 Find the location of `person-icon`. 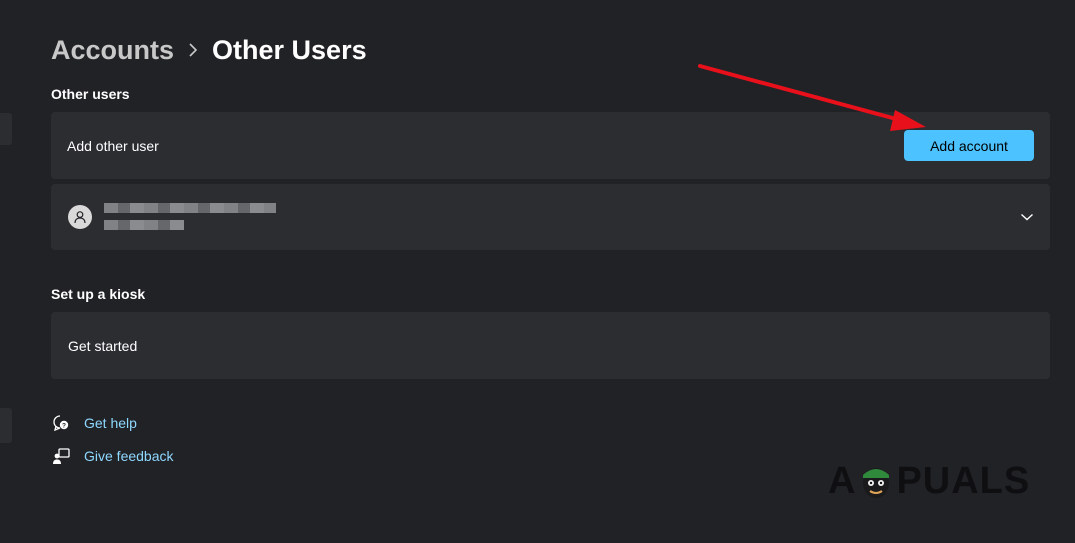

person-icon is located at coordinates (80, 217).